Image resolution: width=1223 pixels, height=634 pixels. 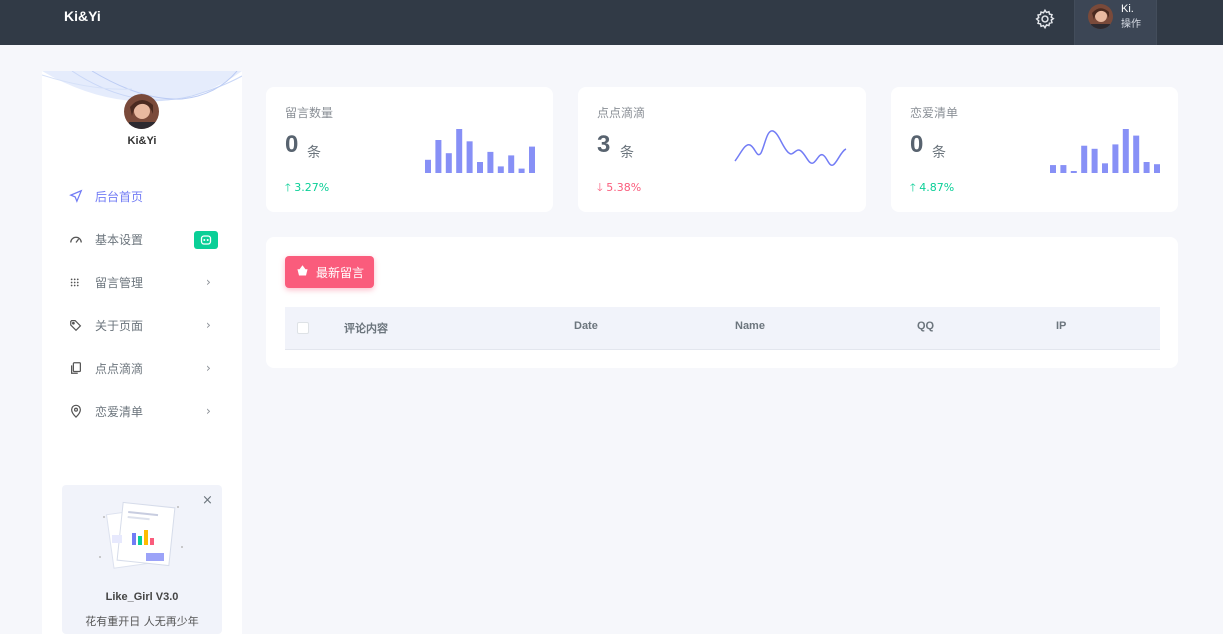 I want to click on status-badge, so click(x=206, y=240).